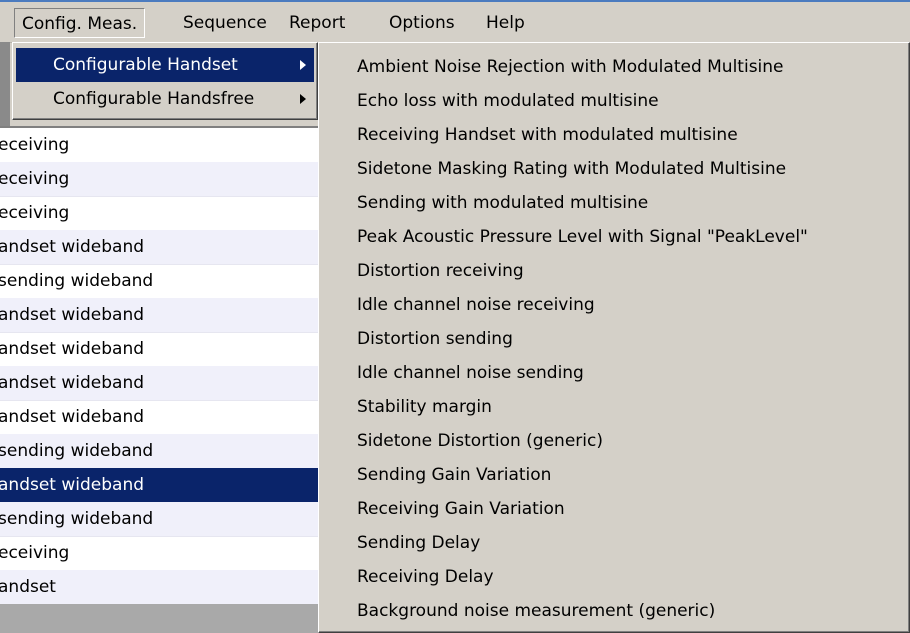  What do you see at coordinates (225, 23) in the screenshot?
I see `menu-sequence: Sequence` at bounding box center [225, 23].